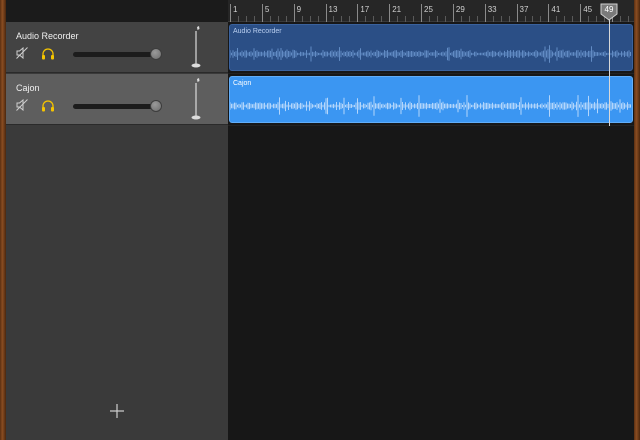  I want to click on ruler-bar-number: 33, so click(492, 9).